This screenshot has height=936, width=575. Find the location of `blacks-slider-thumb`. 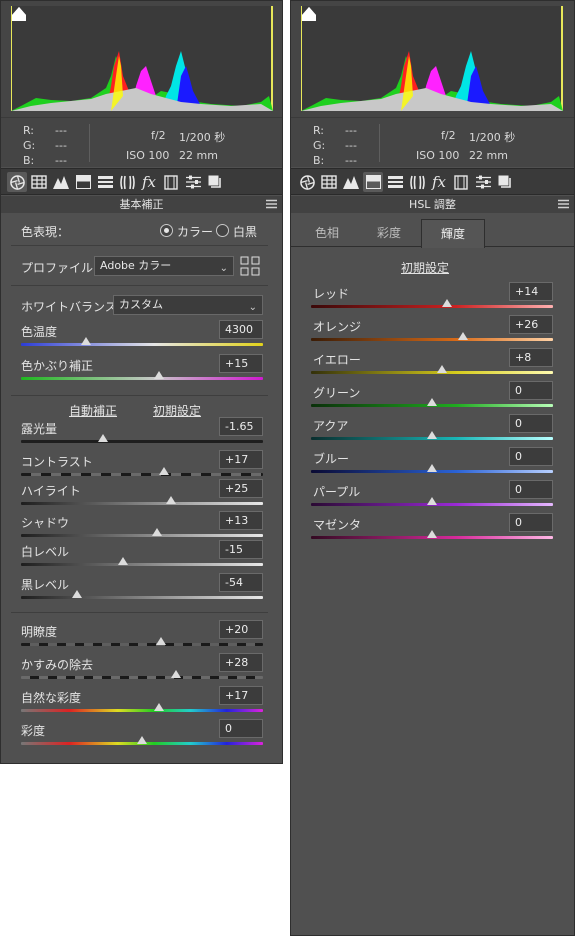

blacks-slider-thumb is located at coordinates (76, 594).